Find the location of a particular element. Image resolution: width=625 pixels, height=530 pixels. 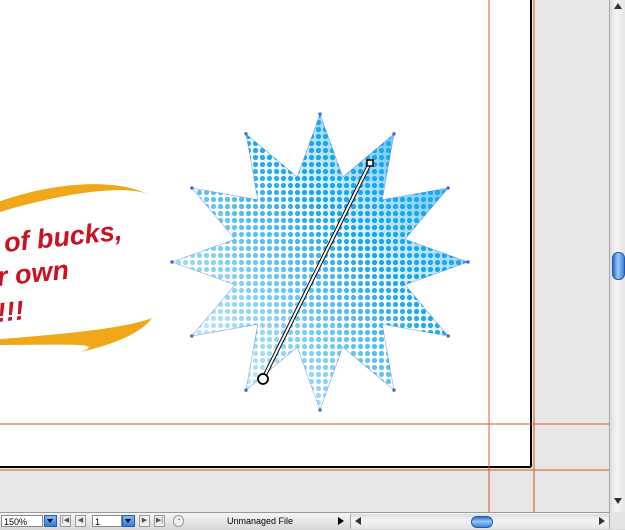

scroll-corner is located at coordinates (617, 520).